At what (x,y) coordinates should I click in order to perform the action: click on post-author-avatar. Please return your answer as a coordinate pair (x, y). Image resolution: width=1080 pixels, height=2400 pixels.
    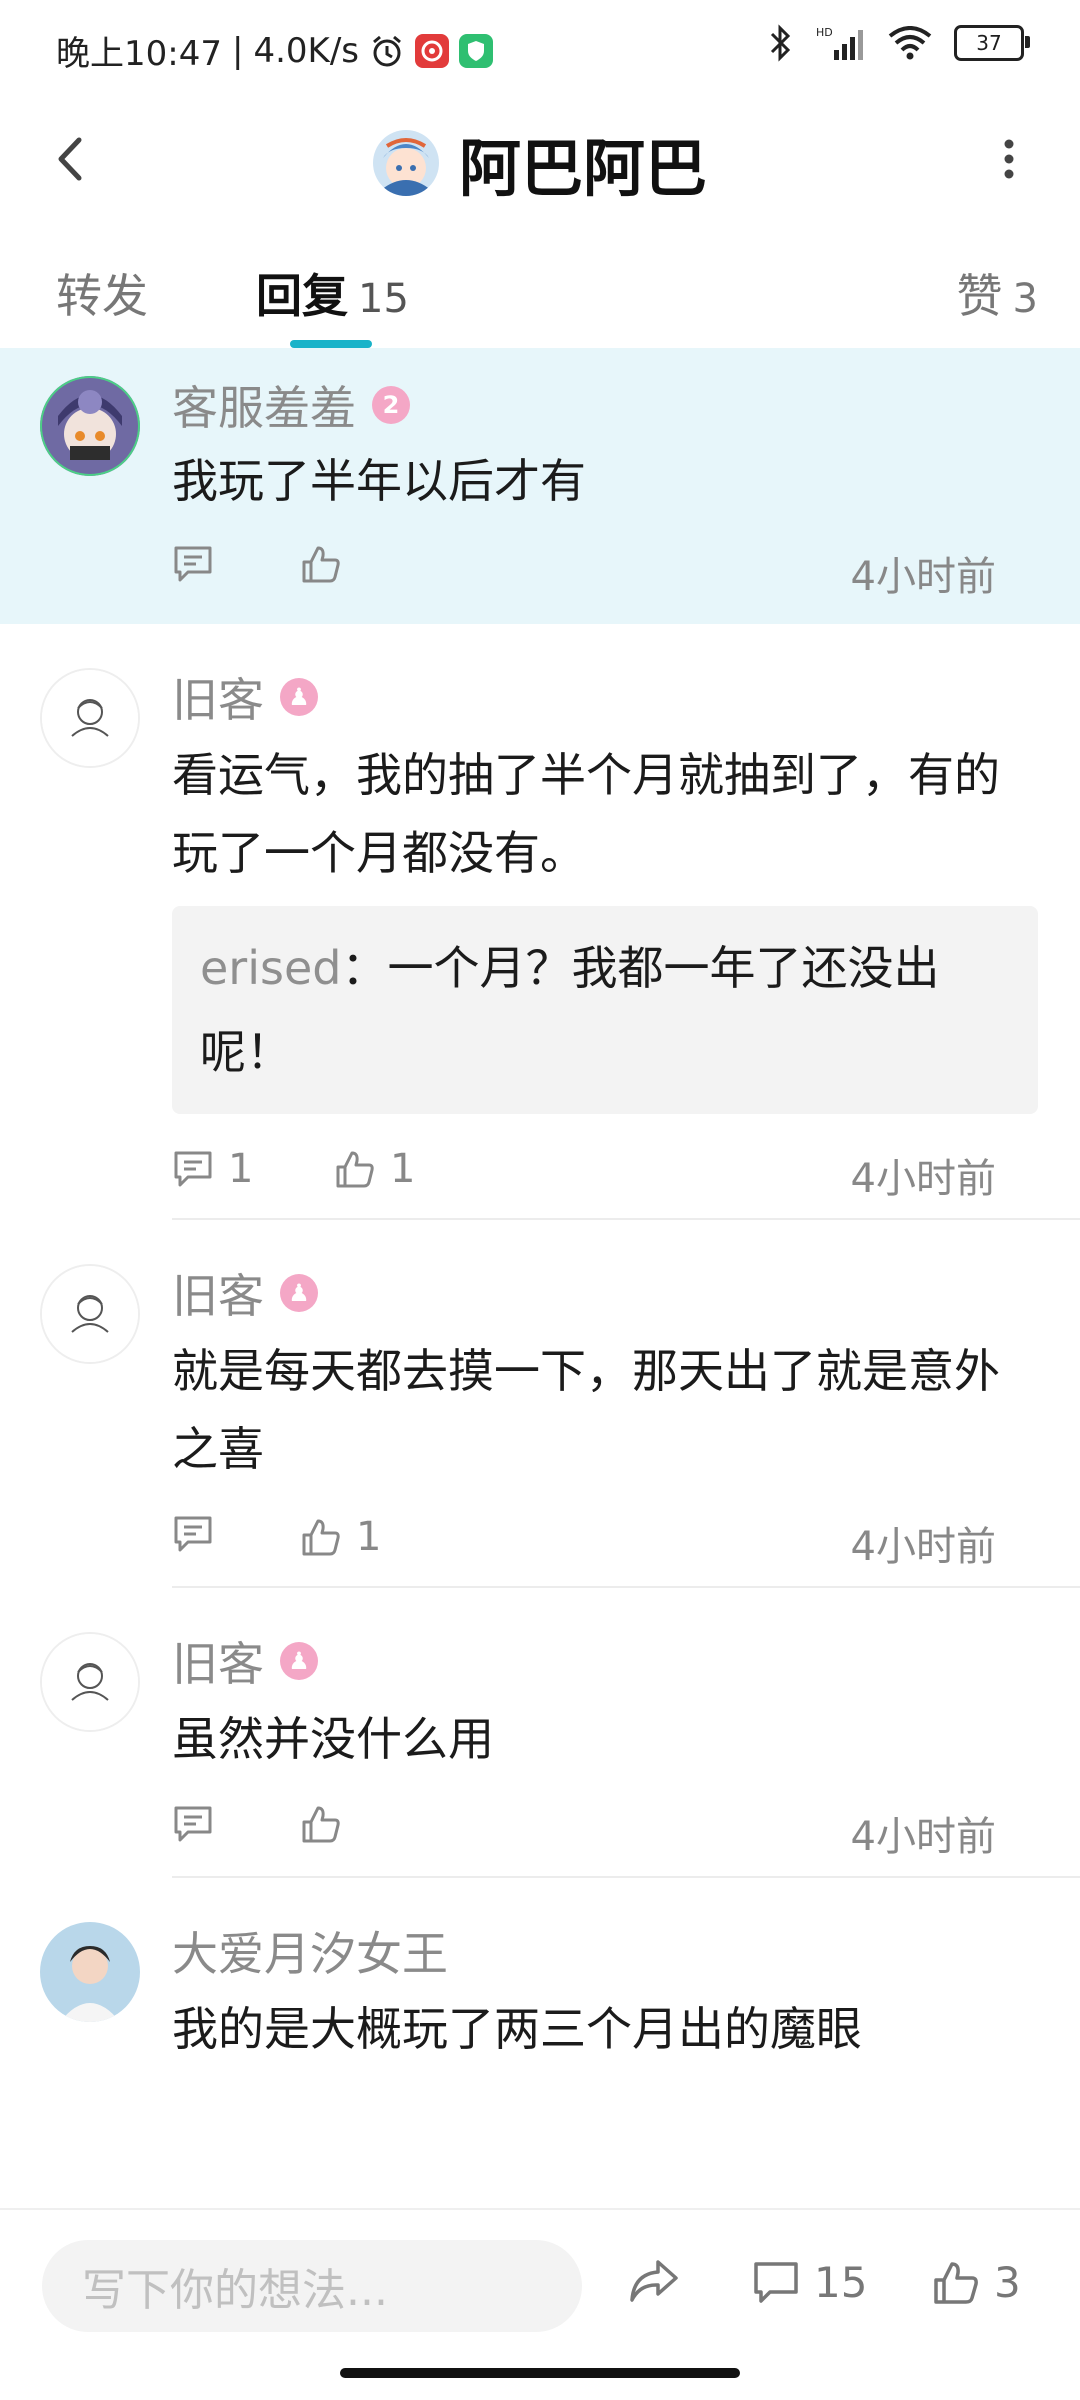
    Looking at the image, I should click on (405, 163).